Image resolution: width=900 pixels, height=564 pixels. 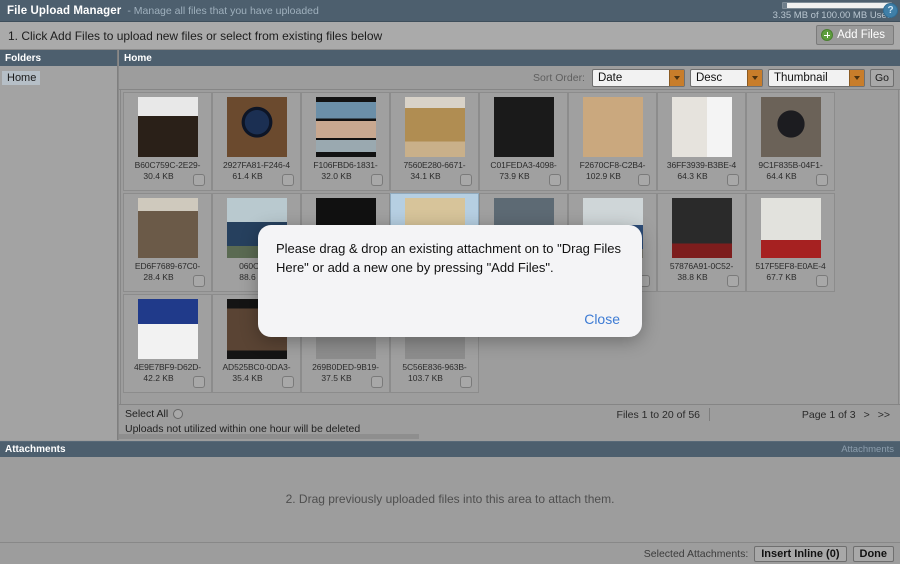 I want to click on files-panel-header: Home, so click(x=509, y=58).